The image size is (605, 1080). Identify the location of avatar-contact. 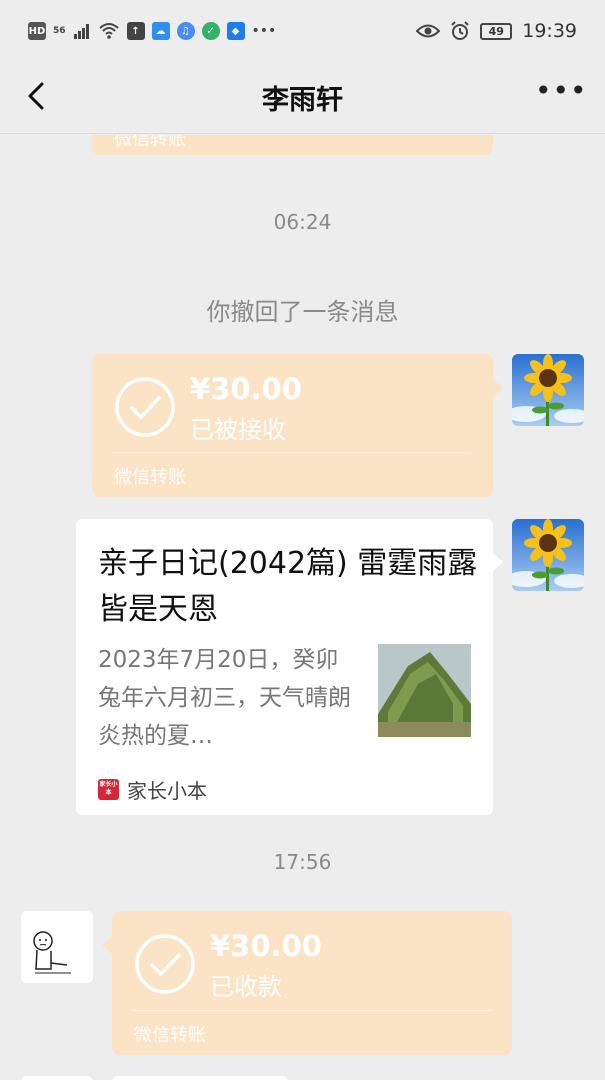
(57, 947).